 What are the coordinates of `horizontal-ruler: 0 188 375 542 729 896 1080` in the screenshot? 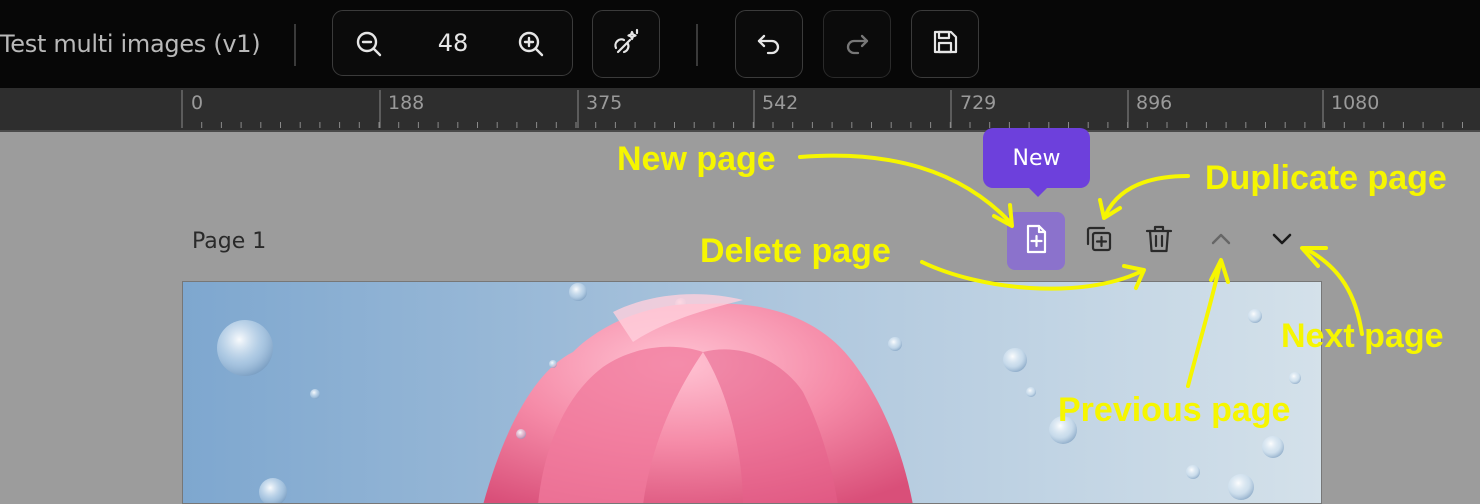 It's located at (740, 110).